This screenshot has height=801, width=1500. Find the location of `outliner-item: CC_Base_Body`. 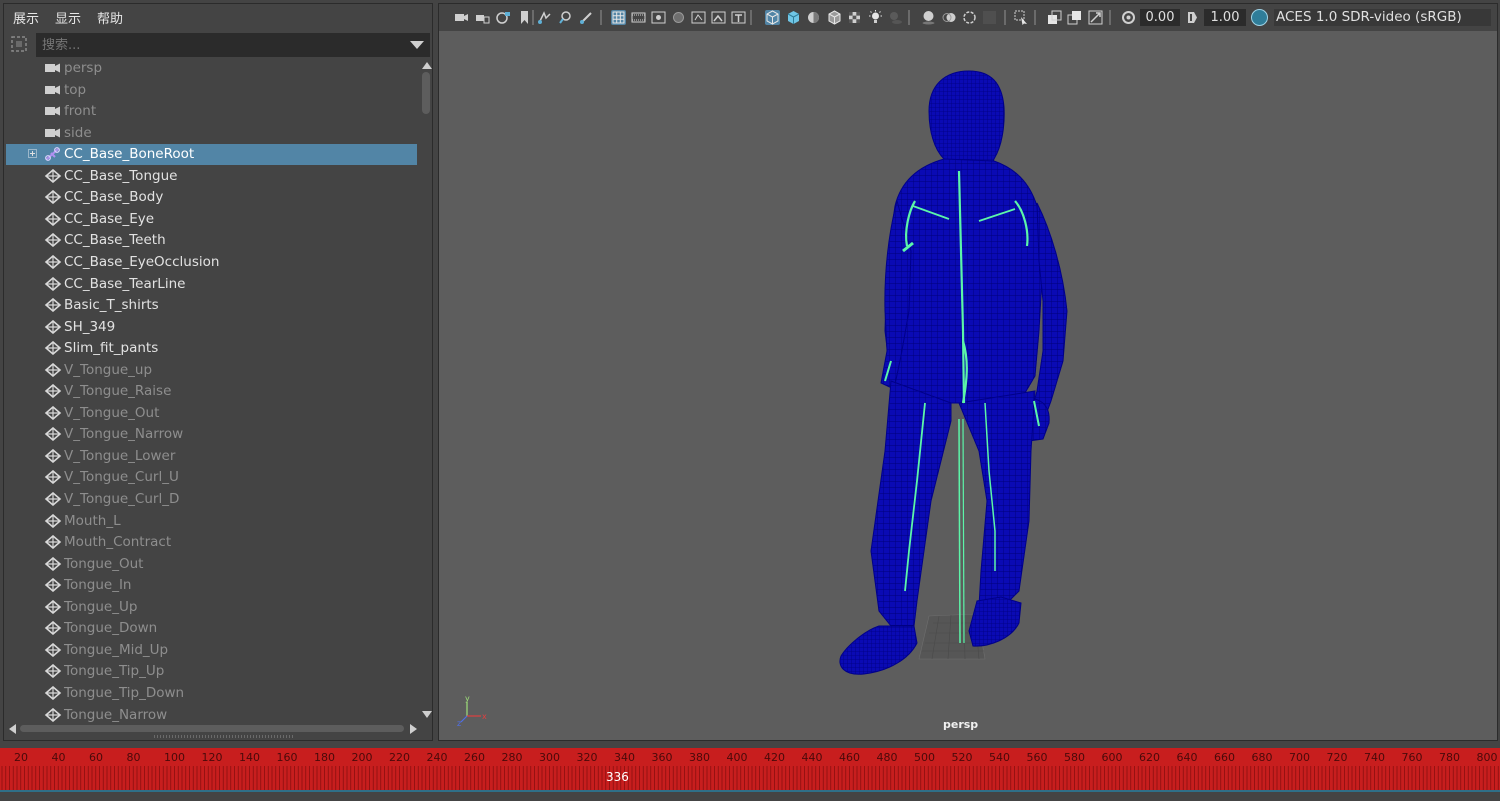

outliner-item: CC_Base_Body is located at coordinates (211, 197).